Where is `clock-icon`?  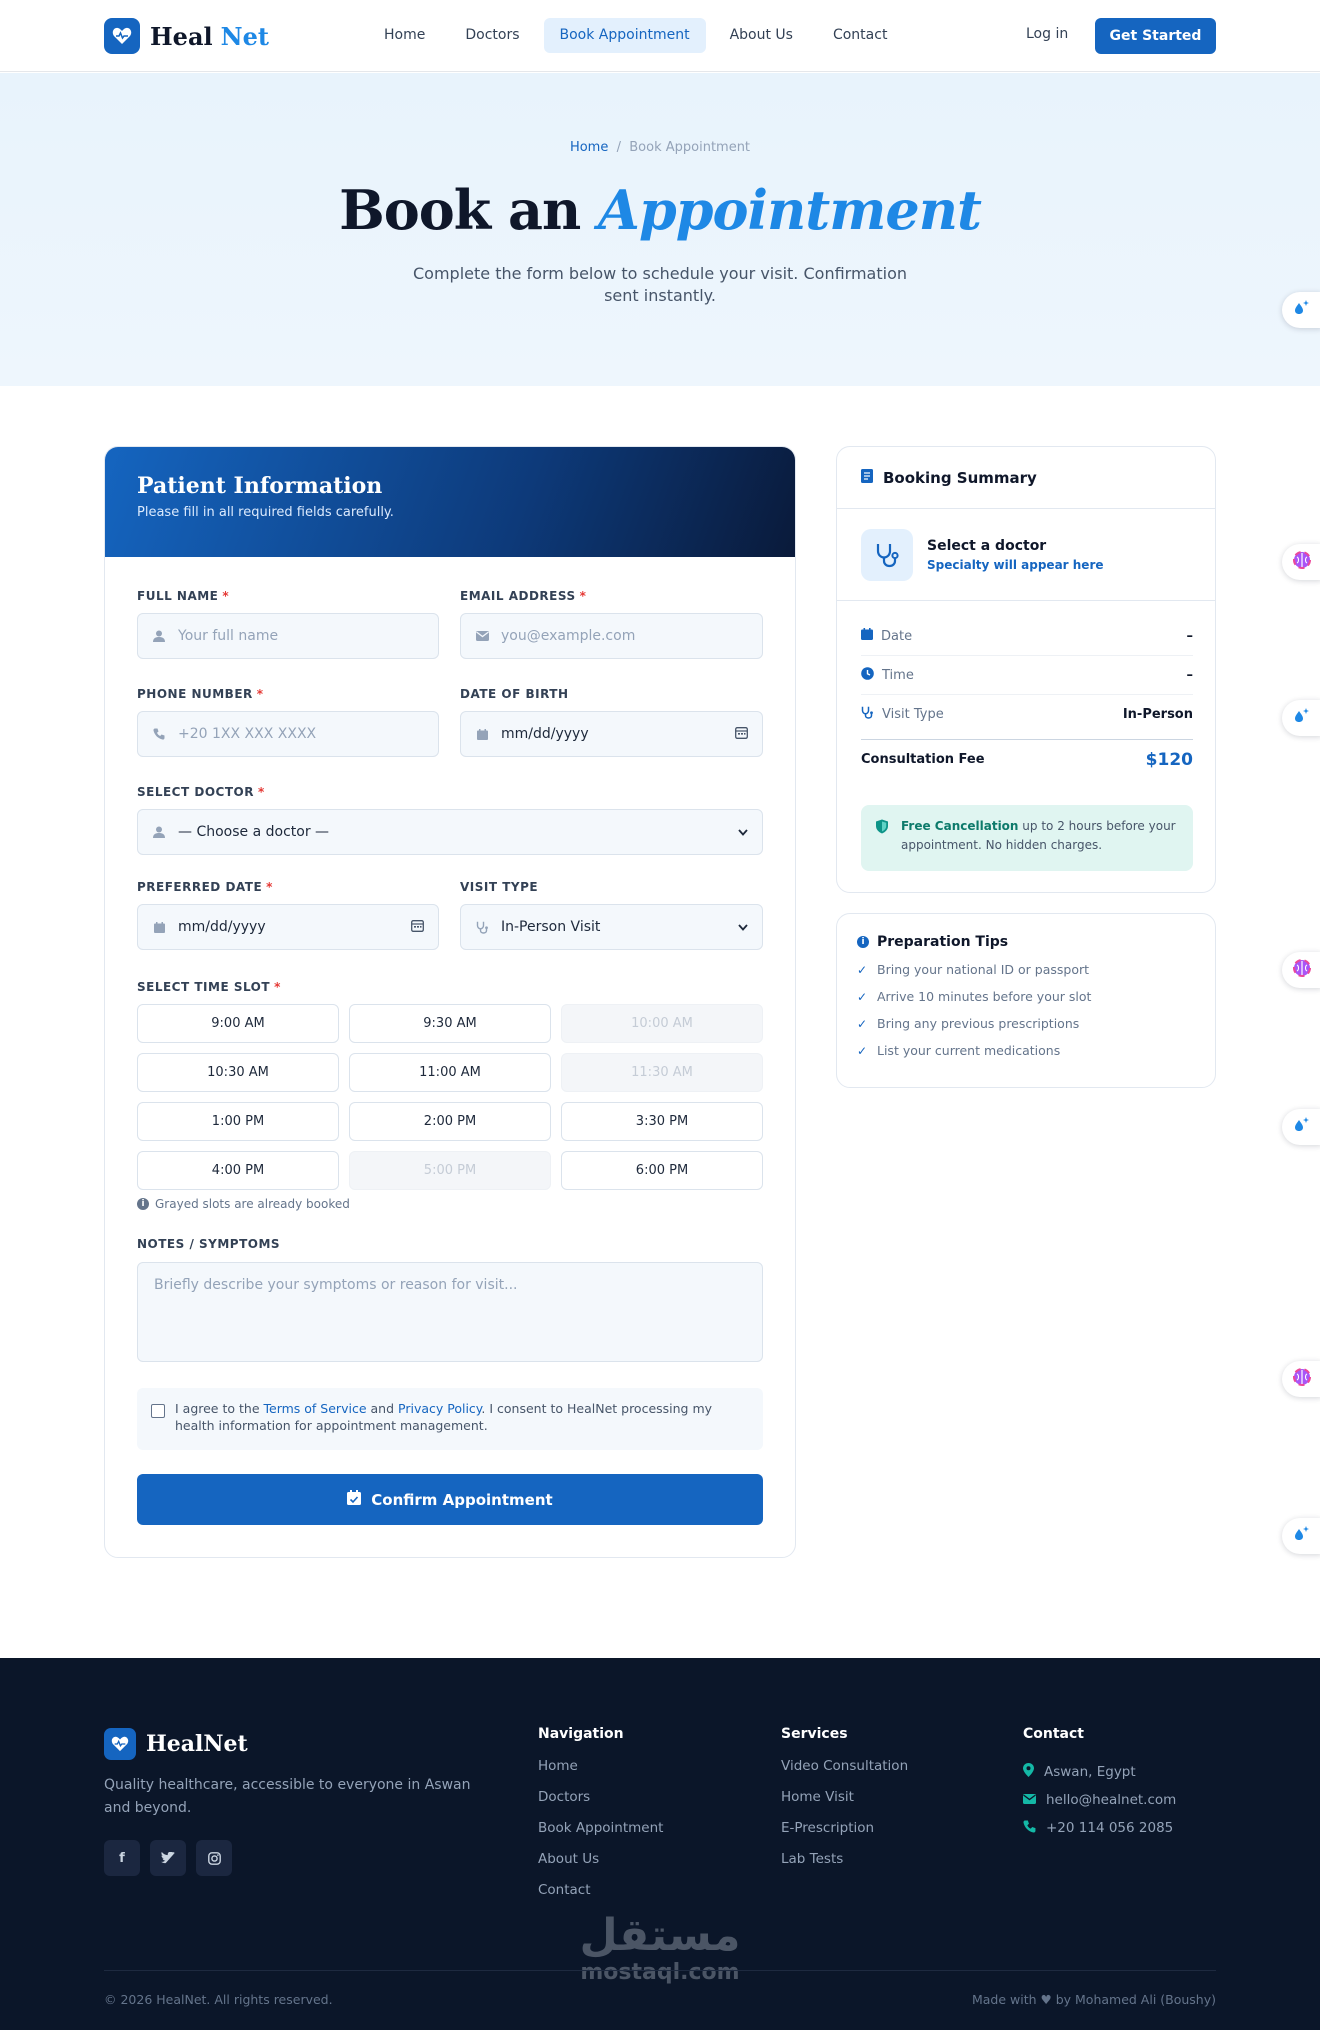 clock-icon is located at coordinates (867, 675).